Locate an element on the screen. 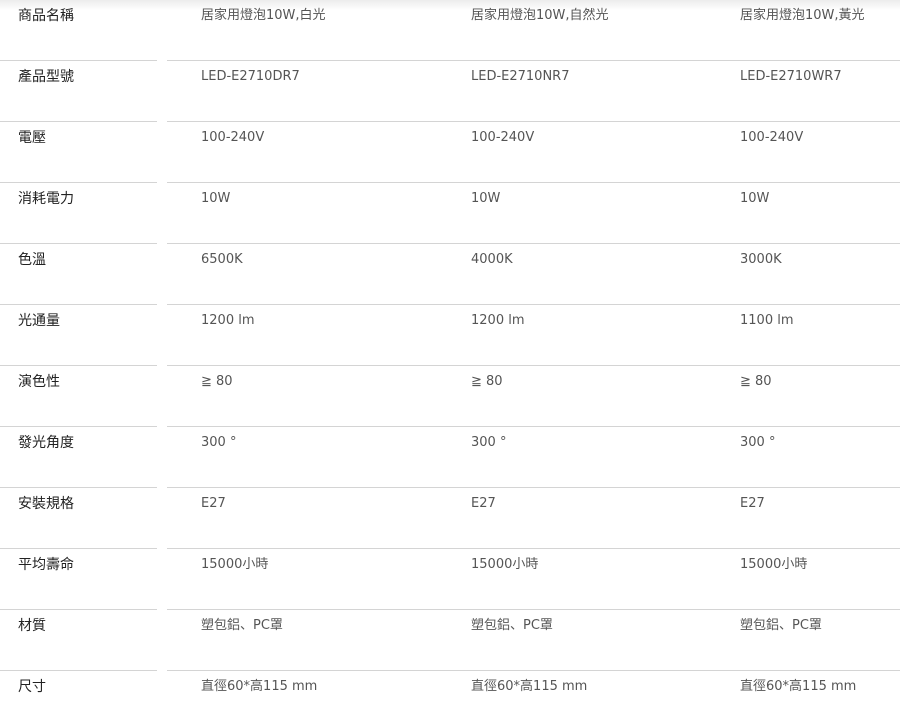 The height and width of the screenshot is (704, 900). spec-label: 安裝規格 is located at coordinates (46, 504).